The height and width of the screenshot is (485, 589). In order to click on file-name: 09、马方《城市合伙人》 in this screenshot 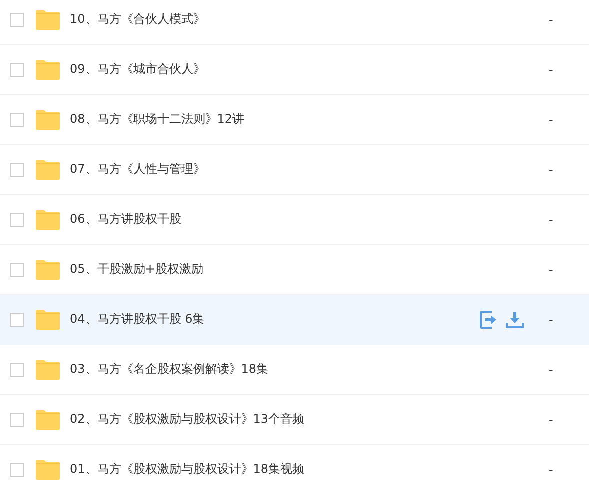, I will do `click(275, 69)`.